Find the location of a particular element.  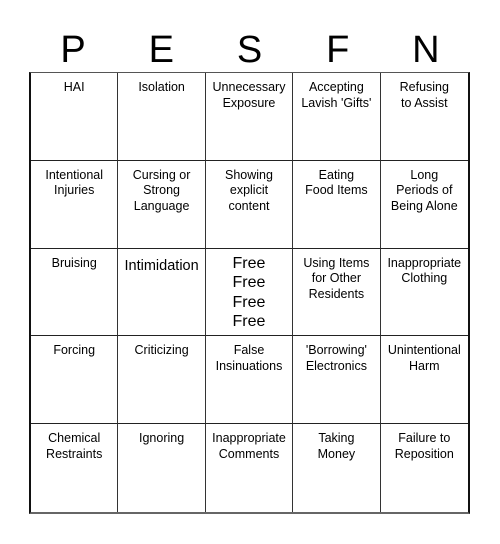

header-letter-e: E is located at coordinates (161, 50).